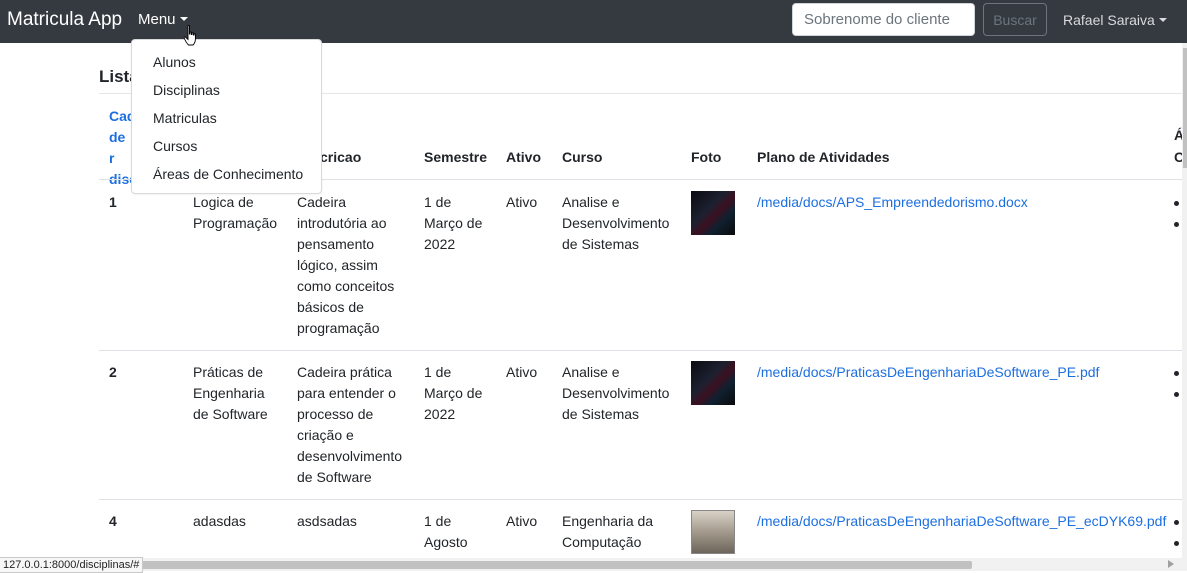 The height and width of the screenshot is (573, 1187). I want to click on menu-label: Menu, so click(157, 19).